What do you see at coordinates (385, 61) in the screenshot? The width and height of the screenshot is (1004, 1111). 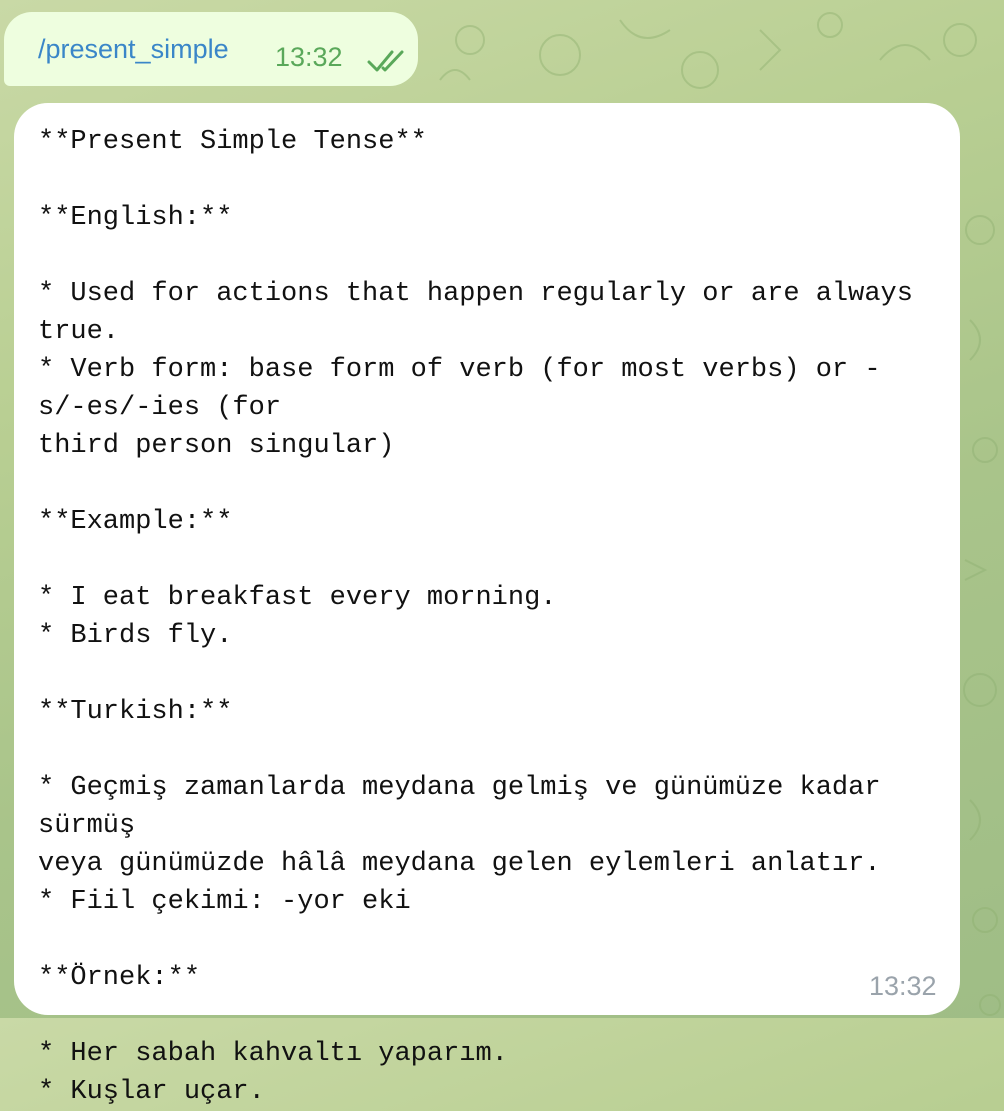 I see `double-check-icon` at bounding box center [385, 61].